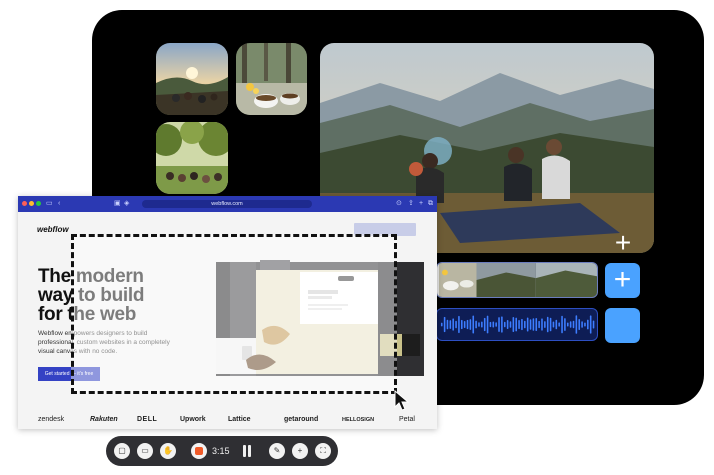 The image size is (714, 475). I want to click on tabs-icon: ⧉, so click(430, 203).